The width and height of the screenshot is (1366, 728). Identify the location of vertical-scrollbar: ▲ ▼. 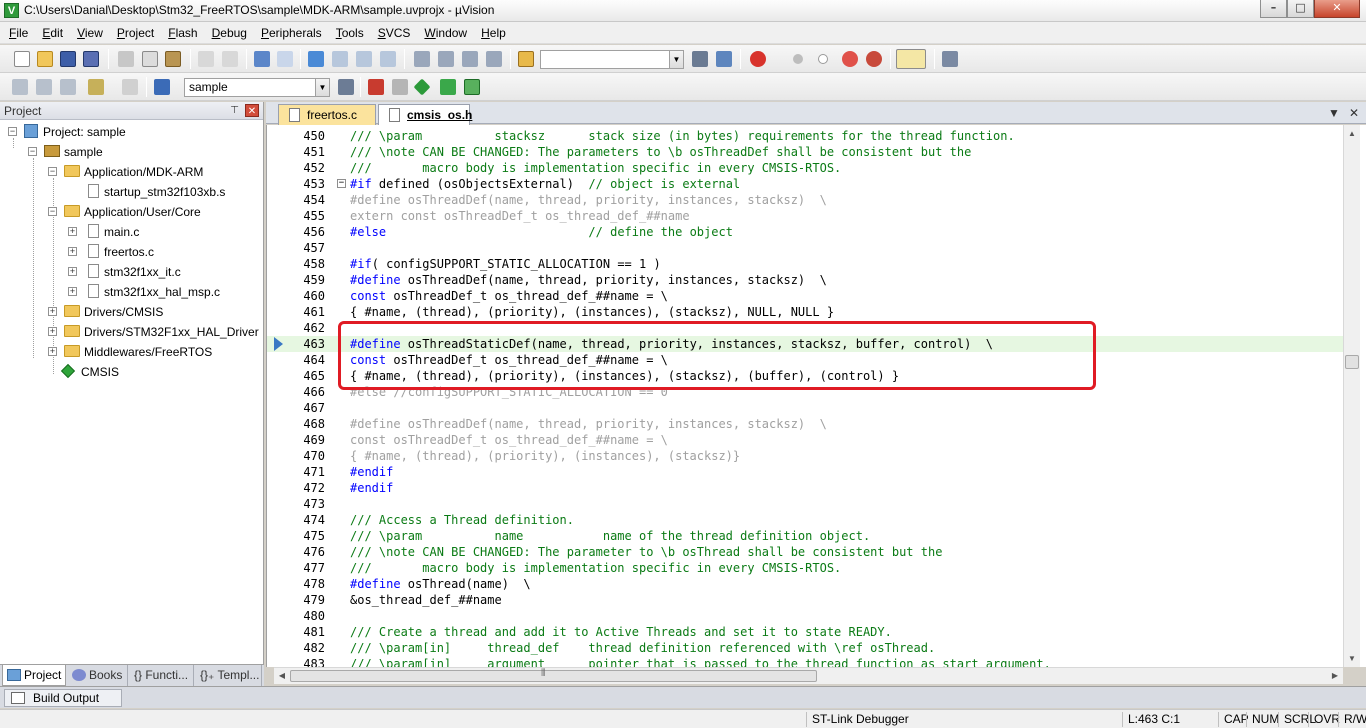
(1351, 396).